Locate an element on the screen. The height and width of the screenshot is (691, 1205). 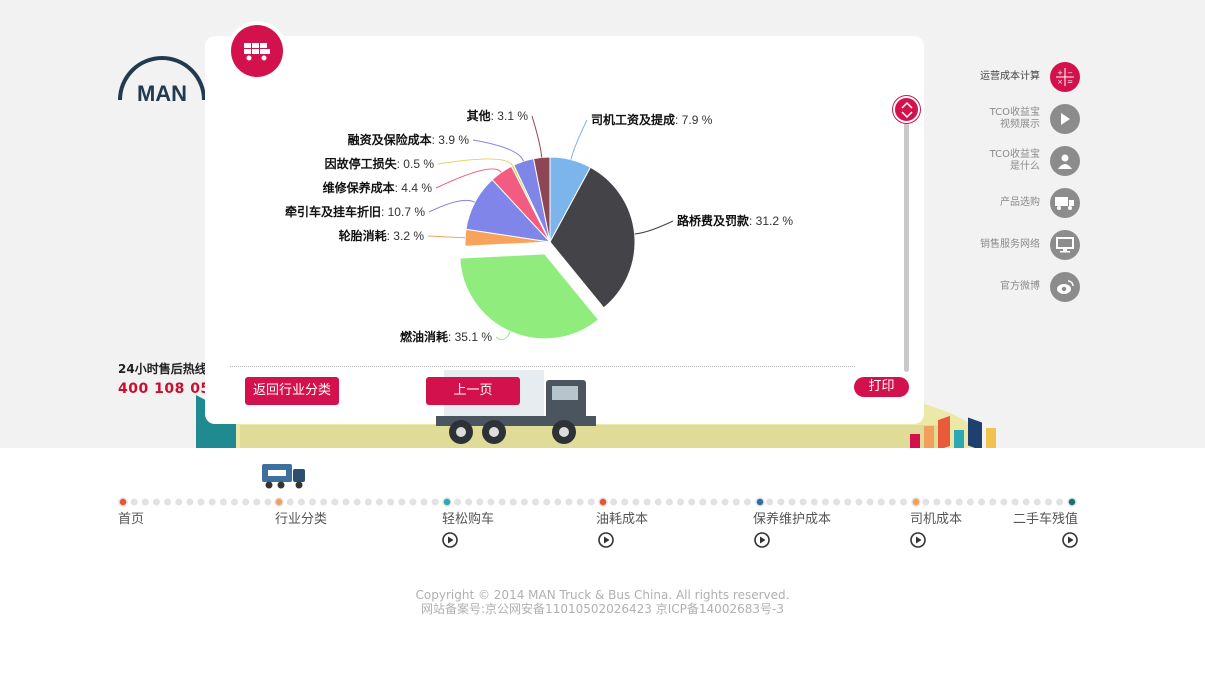
timeline-step-maintenance-cost: 保养维护成本 is located at coordinates (792, 517).